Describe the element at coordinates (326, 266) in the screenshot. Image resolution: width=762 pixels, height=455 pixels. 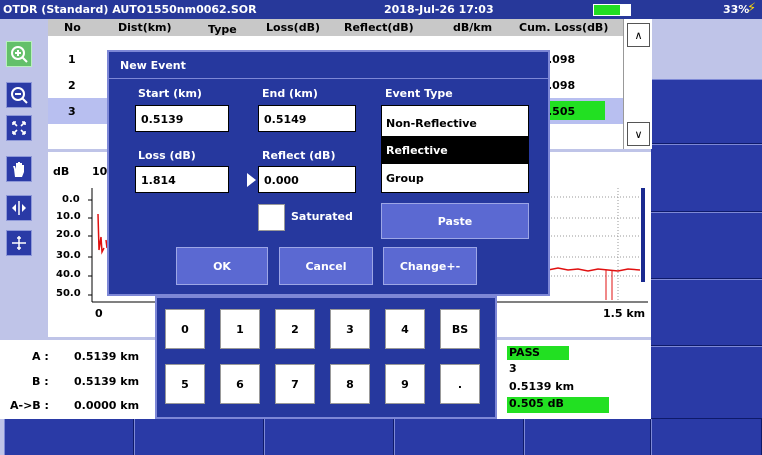
I see `cancel-button: Cancel` at that location.